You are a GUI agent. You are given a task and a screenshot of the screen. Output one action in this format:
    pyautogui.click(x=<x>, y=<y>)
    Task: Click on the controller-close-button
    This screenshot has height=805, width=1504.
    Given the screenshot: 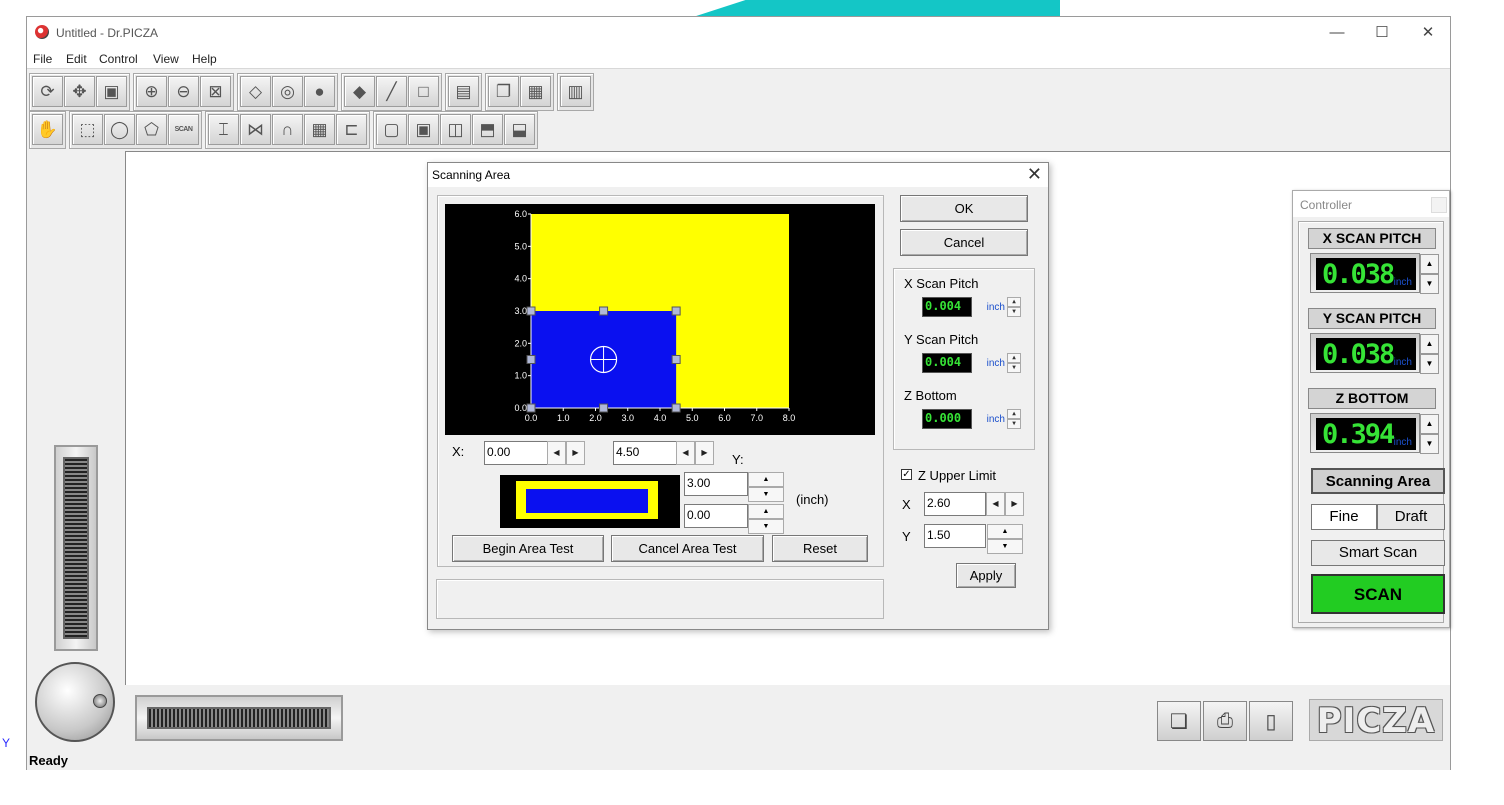 What is the action you would take?
    pyautogui.click(x=1439, y=205)
    